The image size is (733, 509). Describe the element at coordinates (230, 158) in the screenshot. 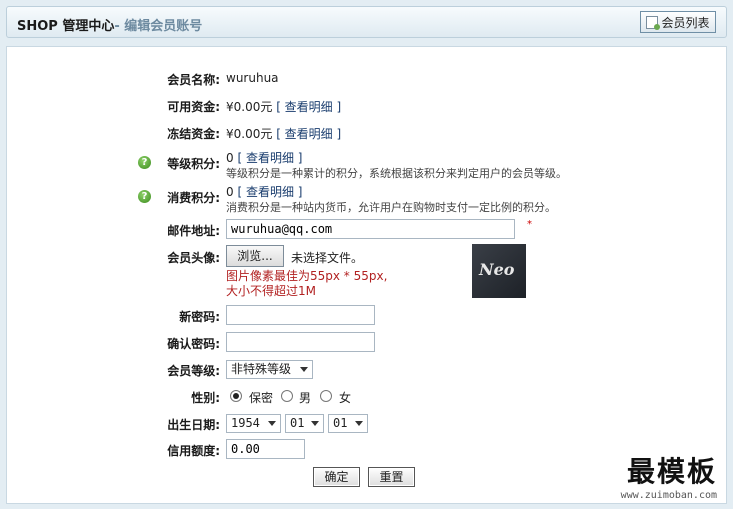

I see `rank-points-value: 0` at that location.